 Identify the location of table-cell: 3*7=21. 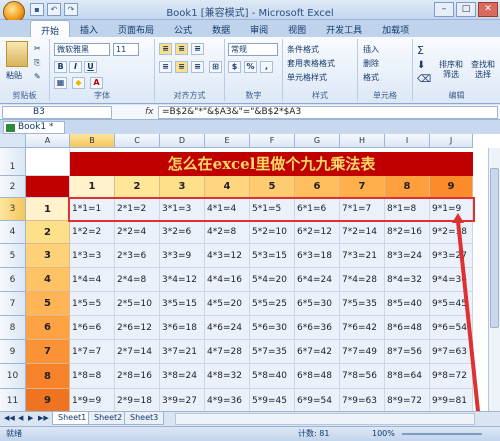
(182, 352).